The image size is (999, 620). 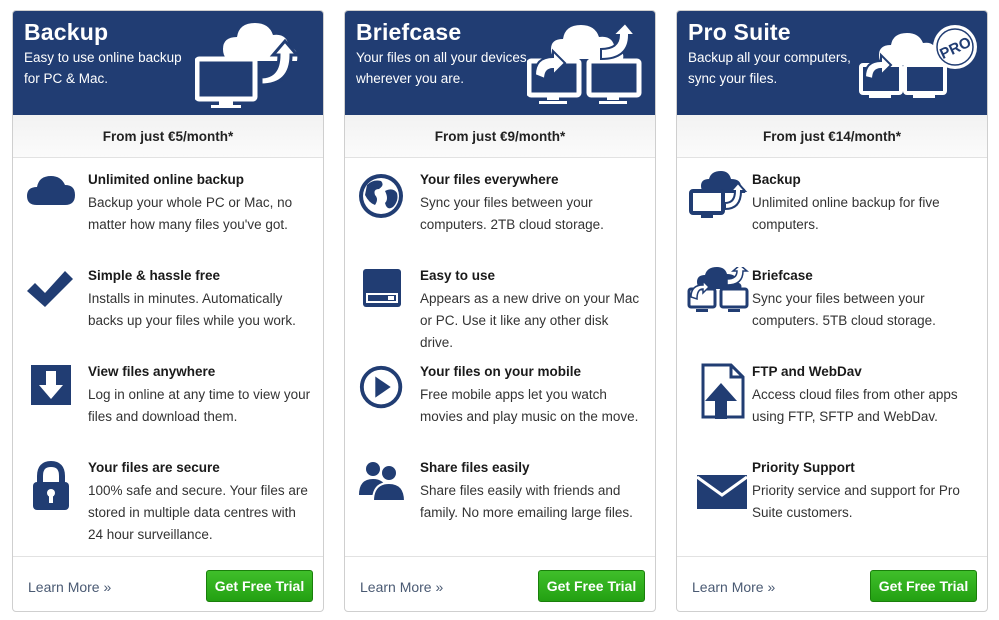 I want to click on checkmark-icon, so click(x=50, y=289).